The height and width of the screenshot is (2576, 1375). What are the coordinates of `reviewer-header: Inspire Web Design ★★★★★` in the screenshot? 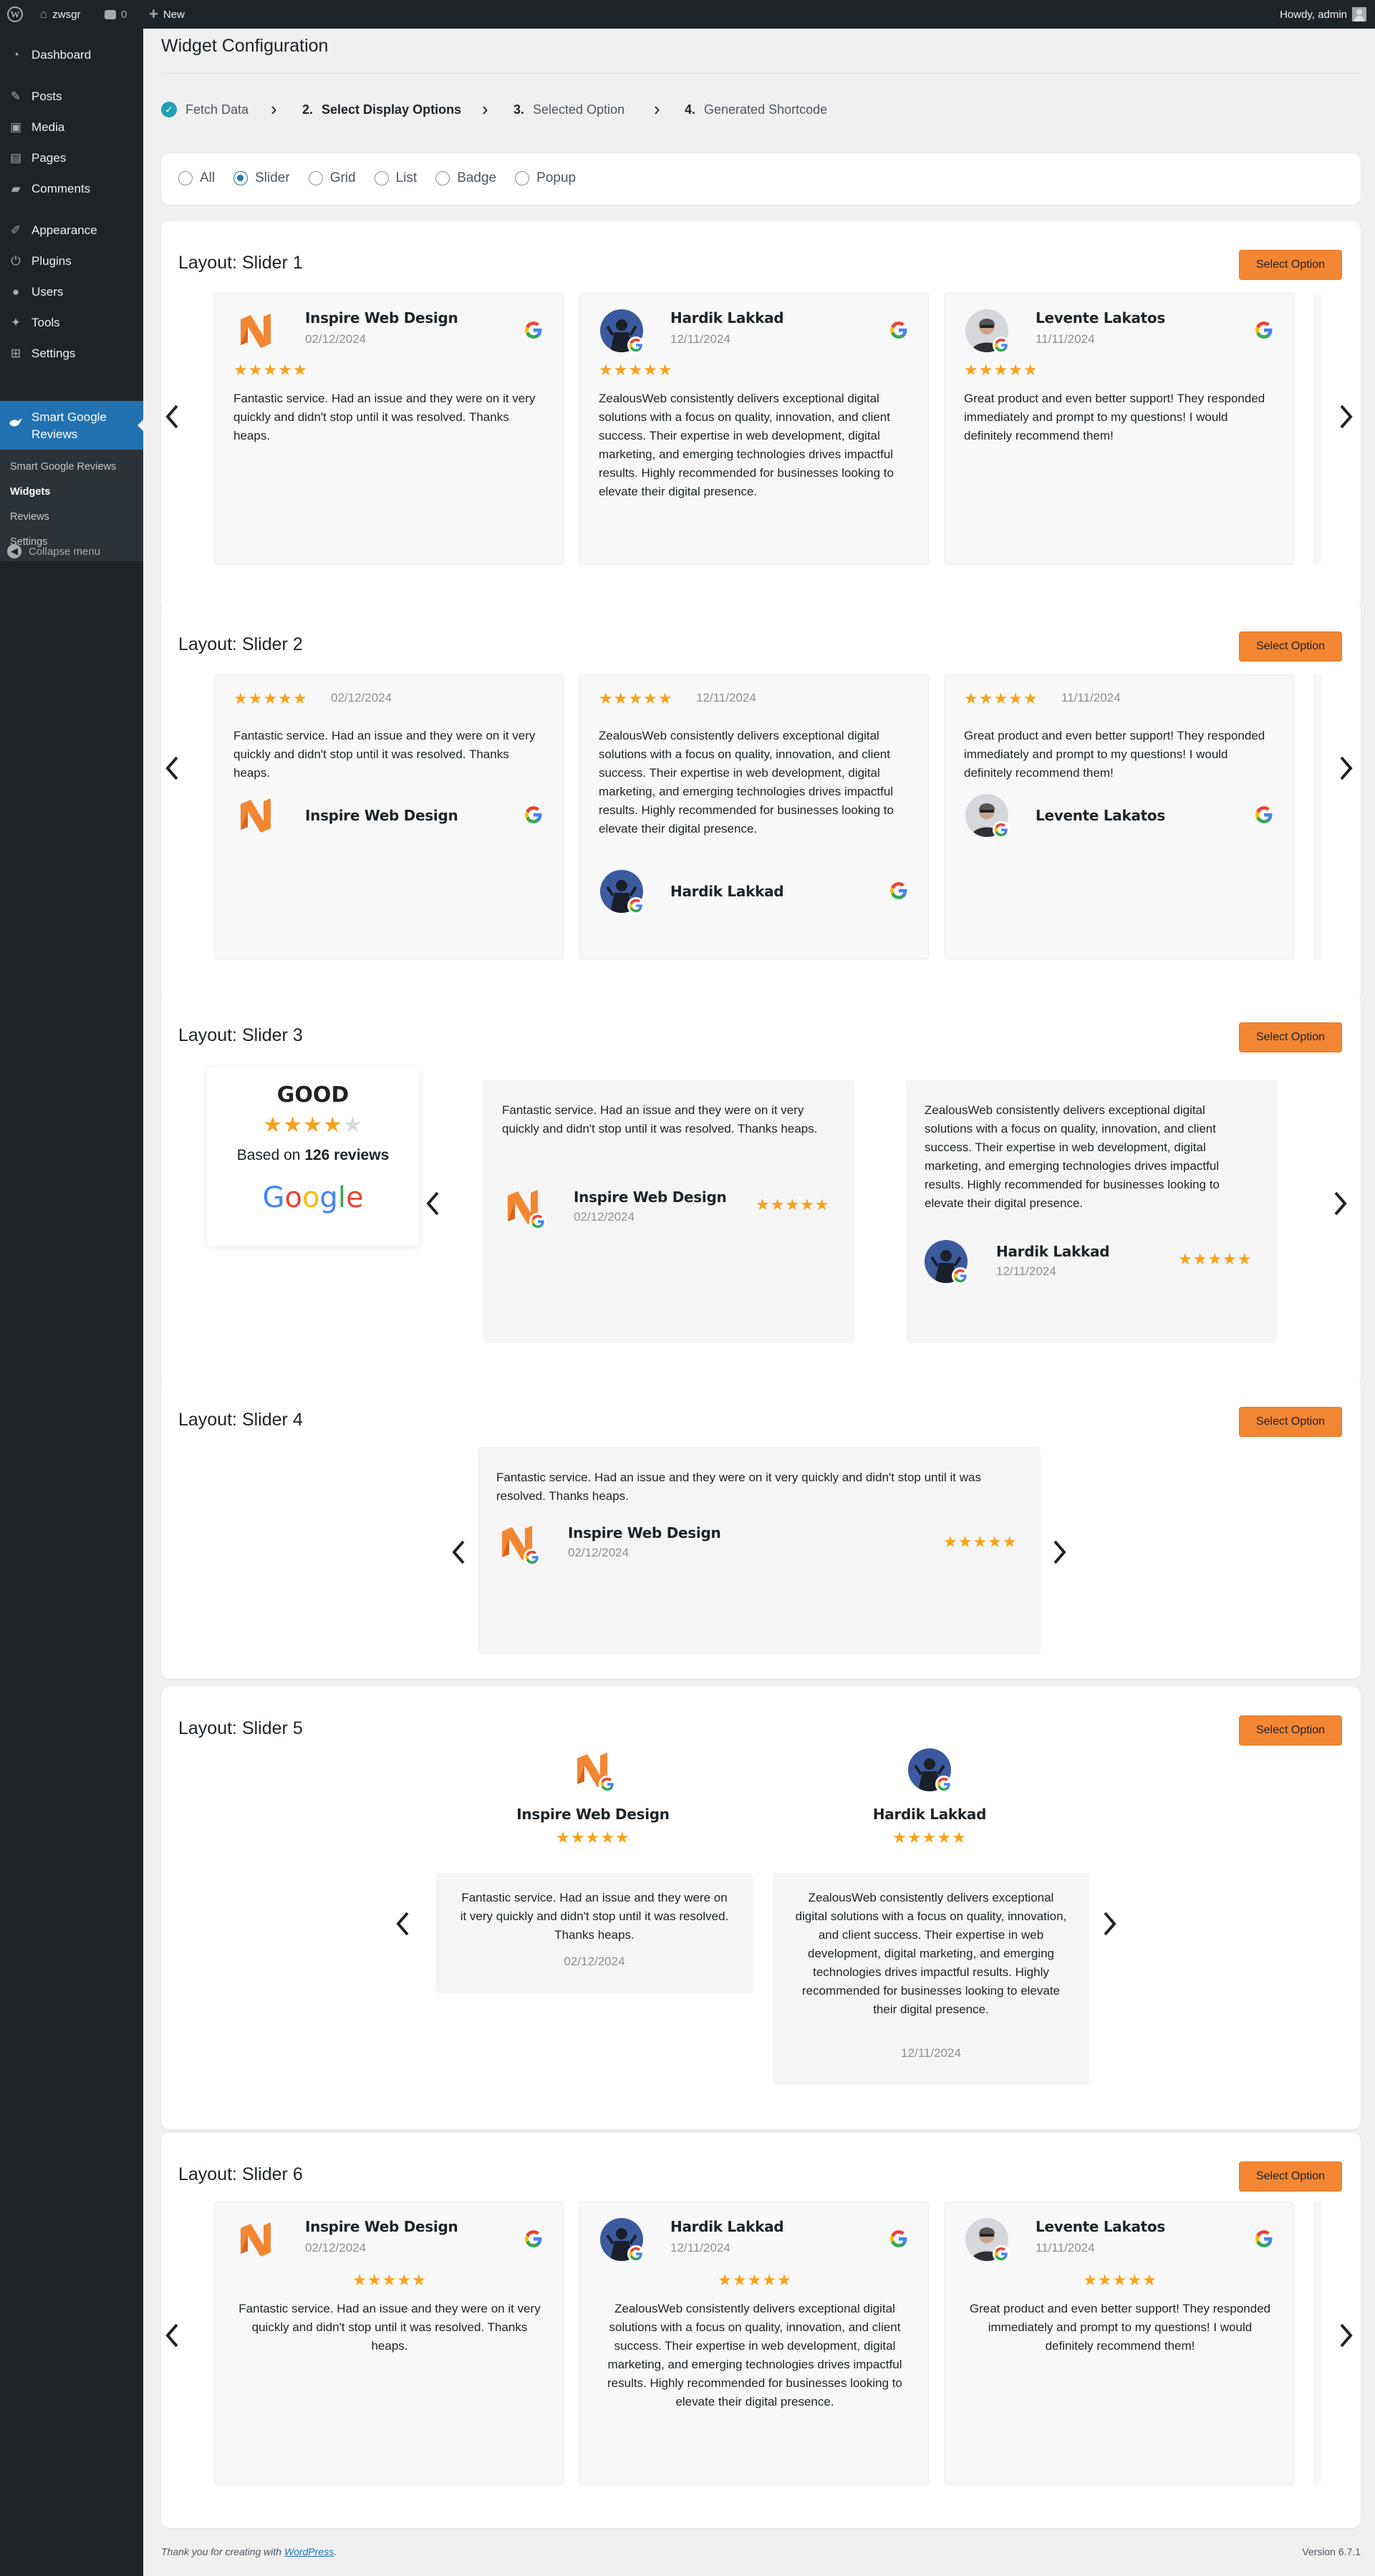 It's located at (593, 1802).